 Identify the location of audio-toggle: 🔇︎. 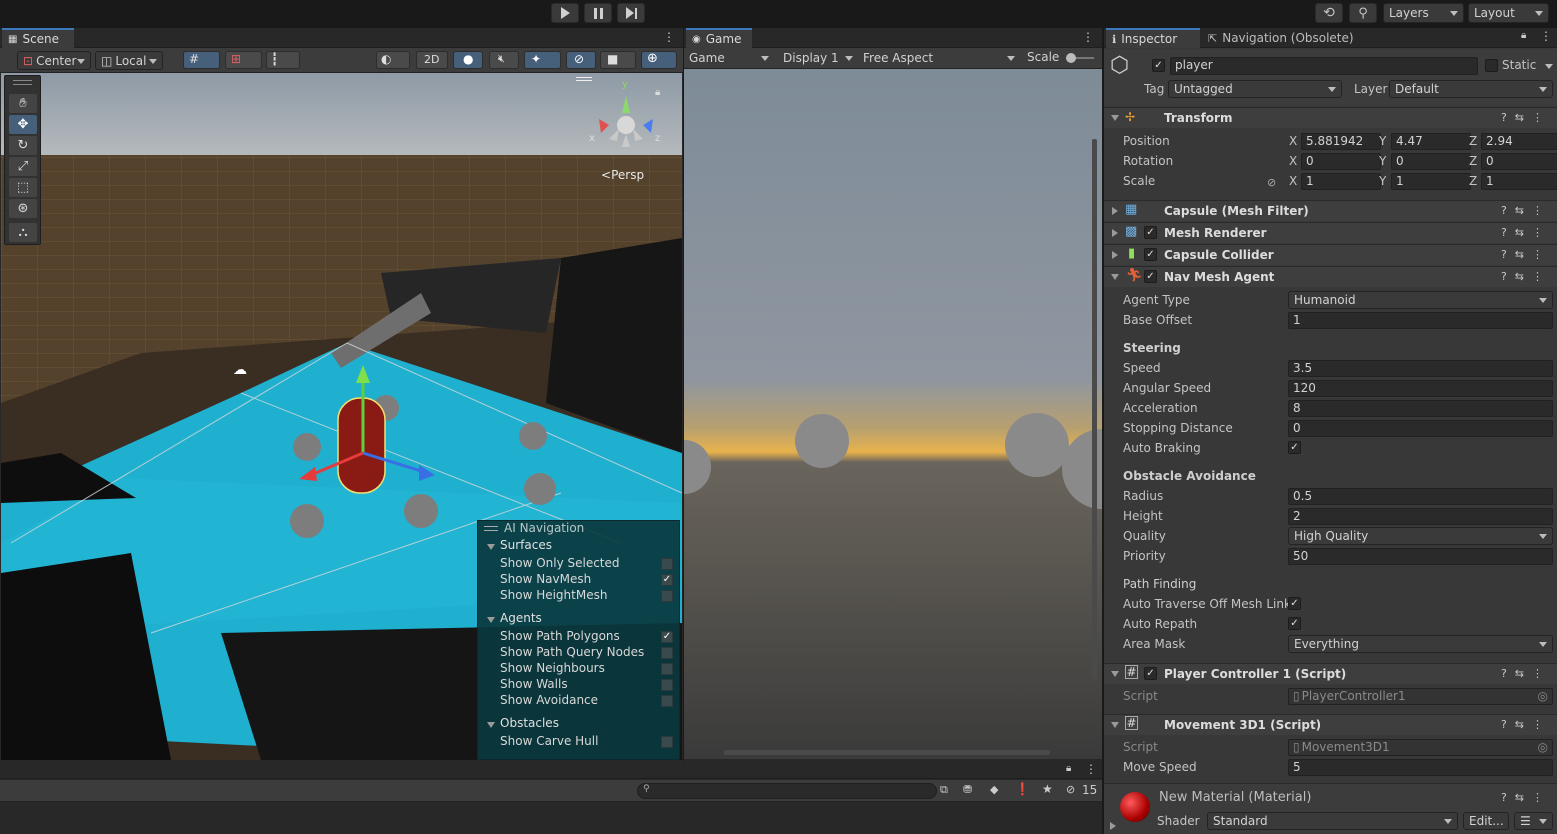
(504, 60).